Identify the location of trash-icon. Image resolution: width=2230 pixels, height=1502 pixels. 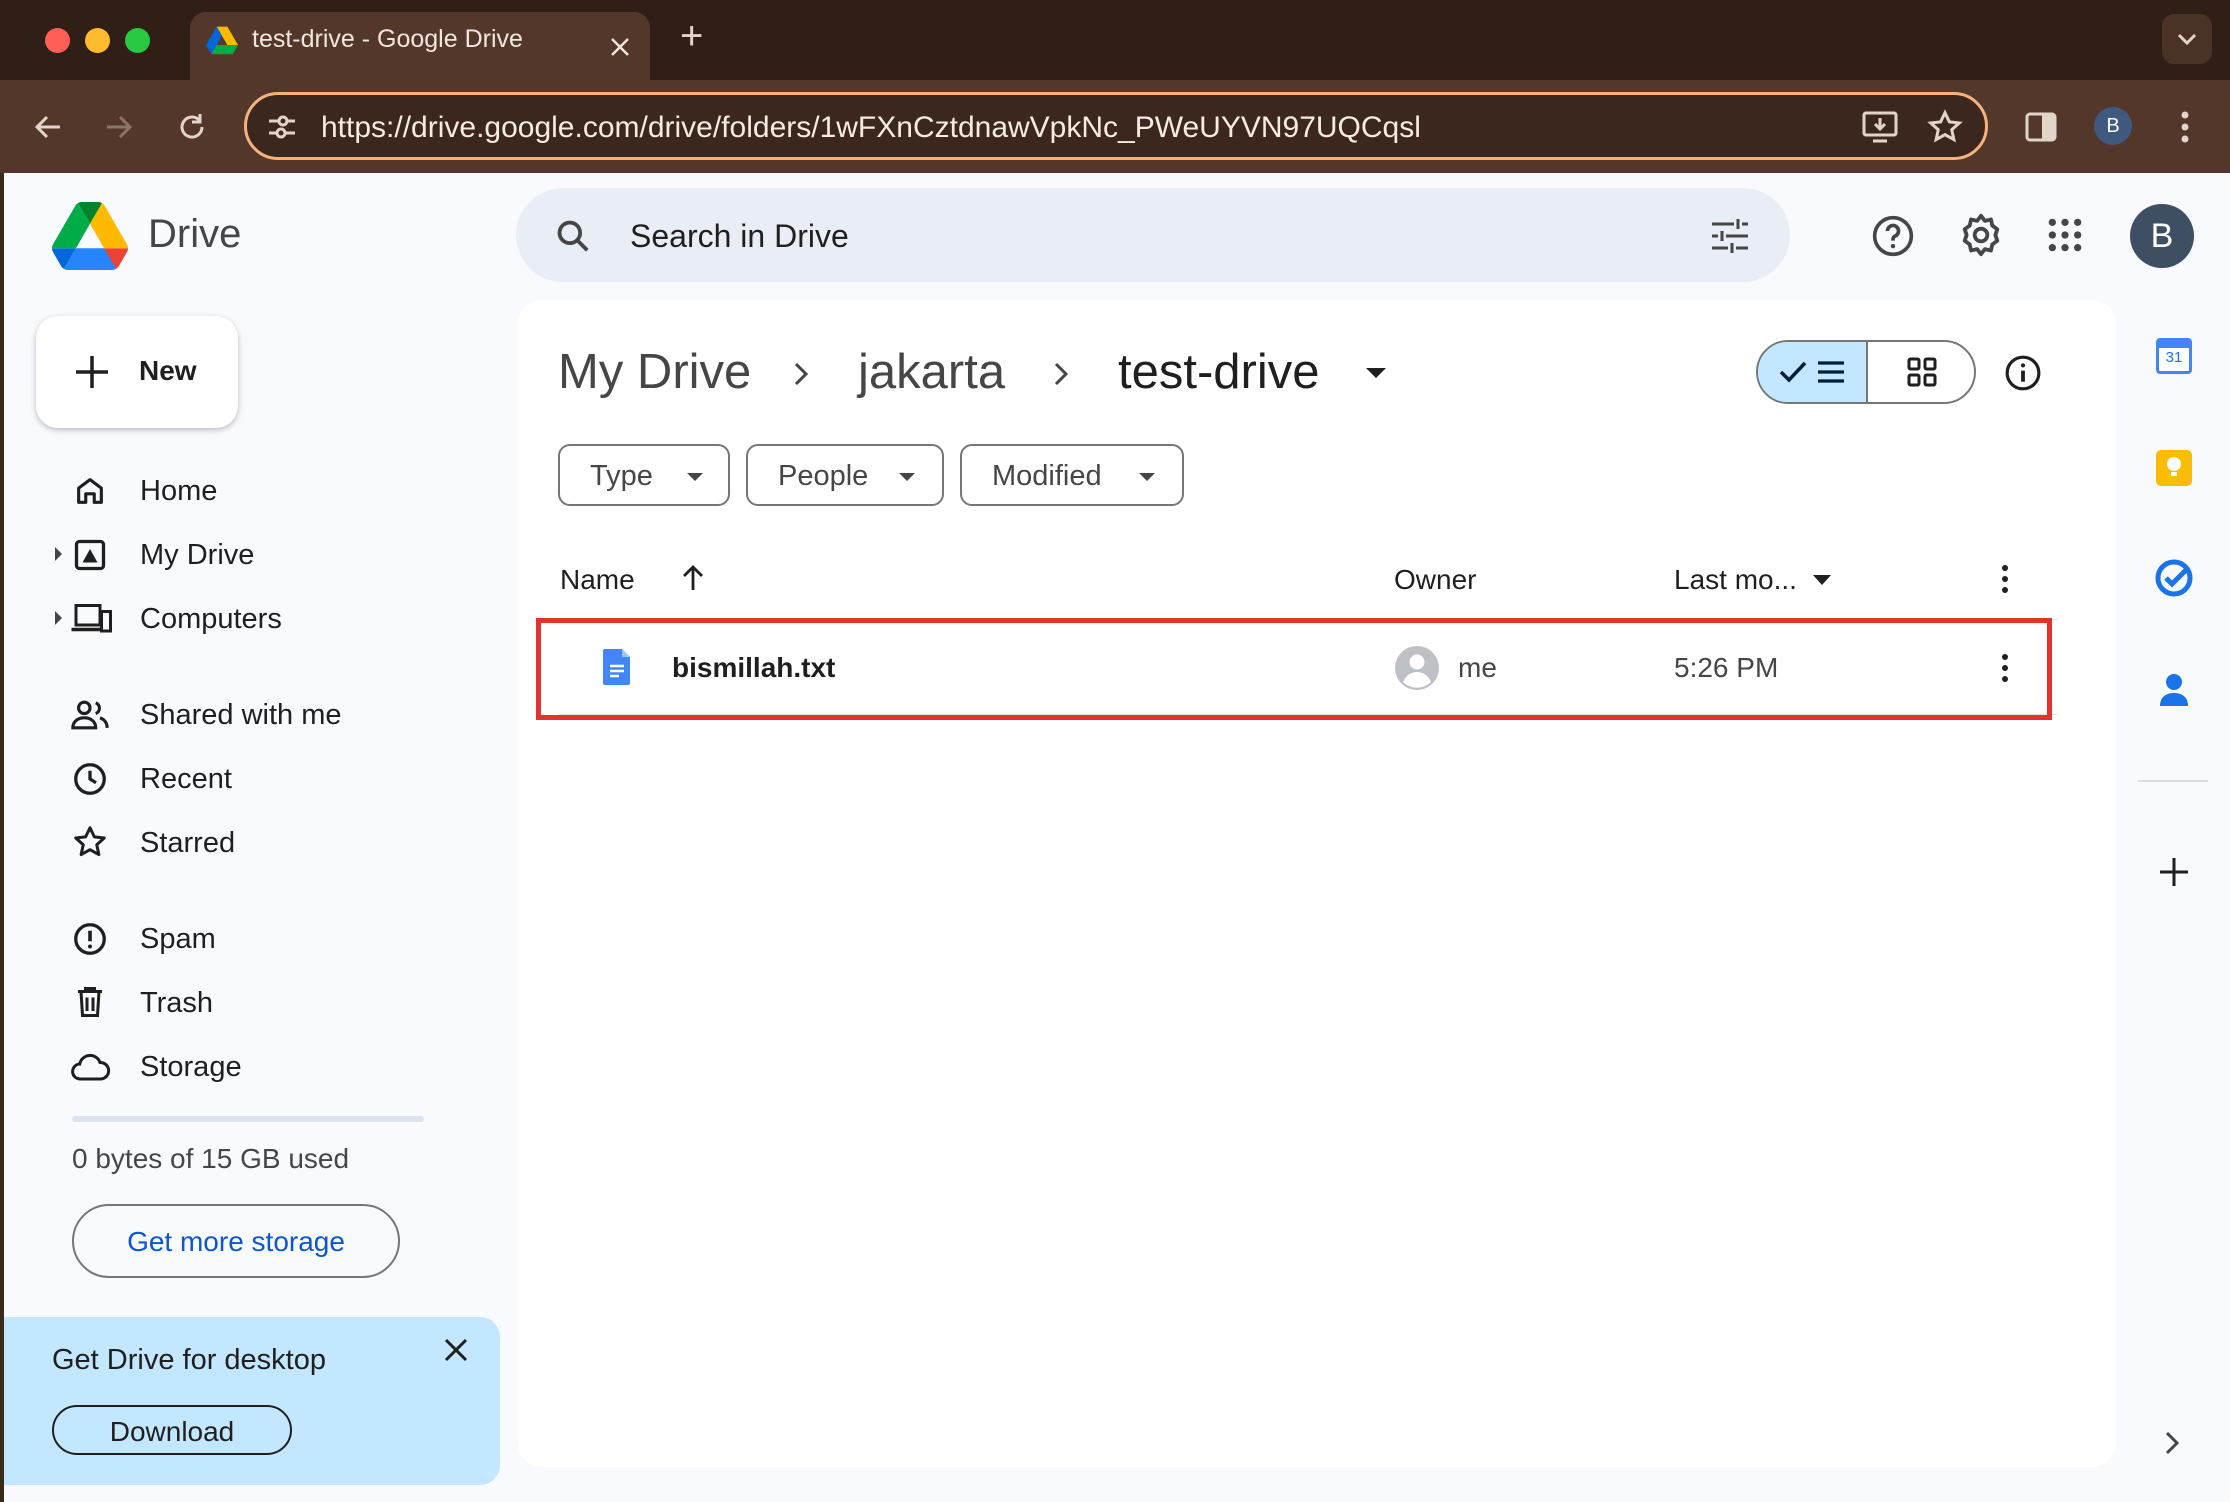
(90, 1002).